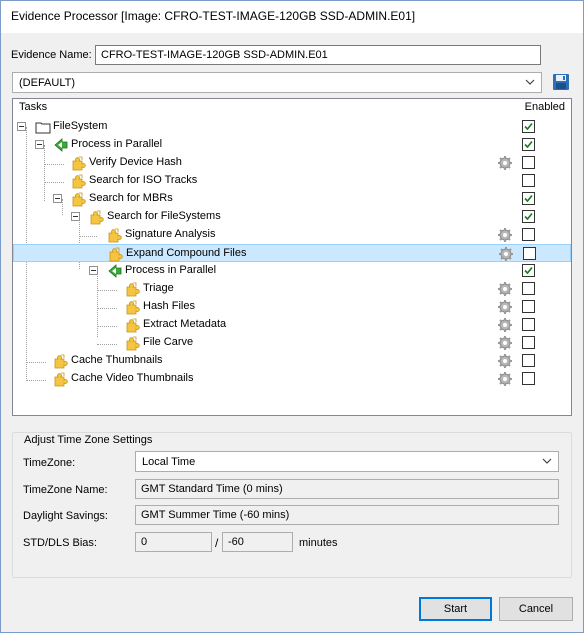 The height and width of the screenshot is (633, 584). What do you see at coordinates (292, 199) in the screenshot?
I see `task-row: Search for MBRs` at bounding box center [292, 199].